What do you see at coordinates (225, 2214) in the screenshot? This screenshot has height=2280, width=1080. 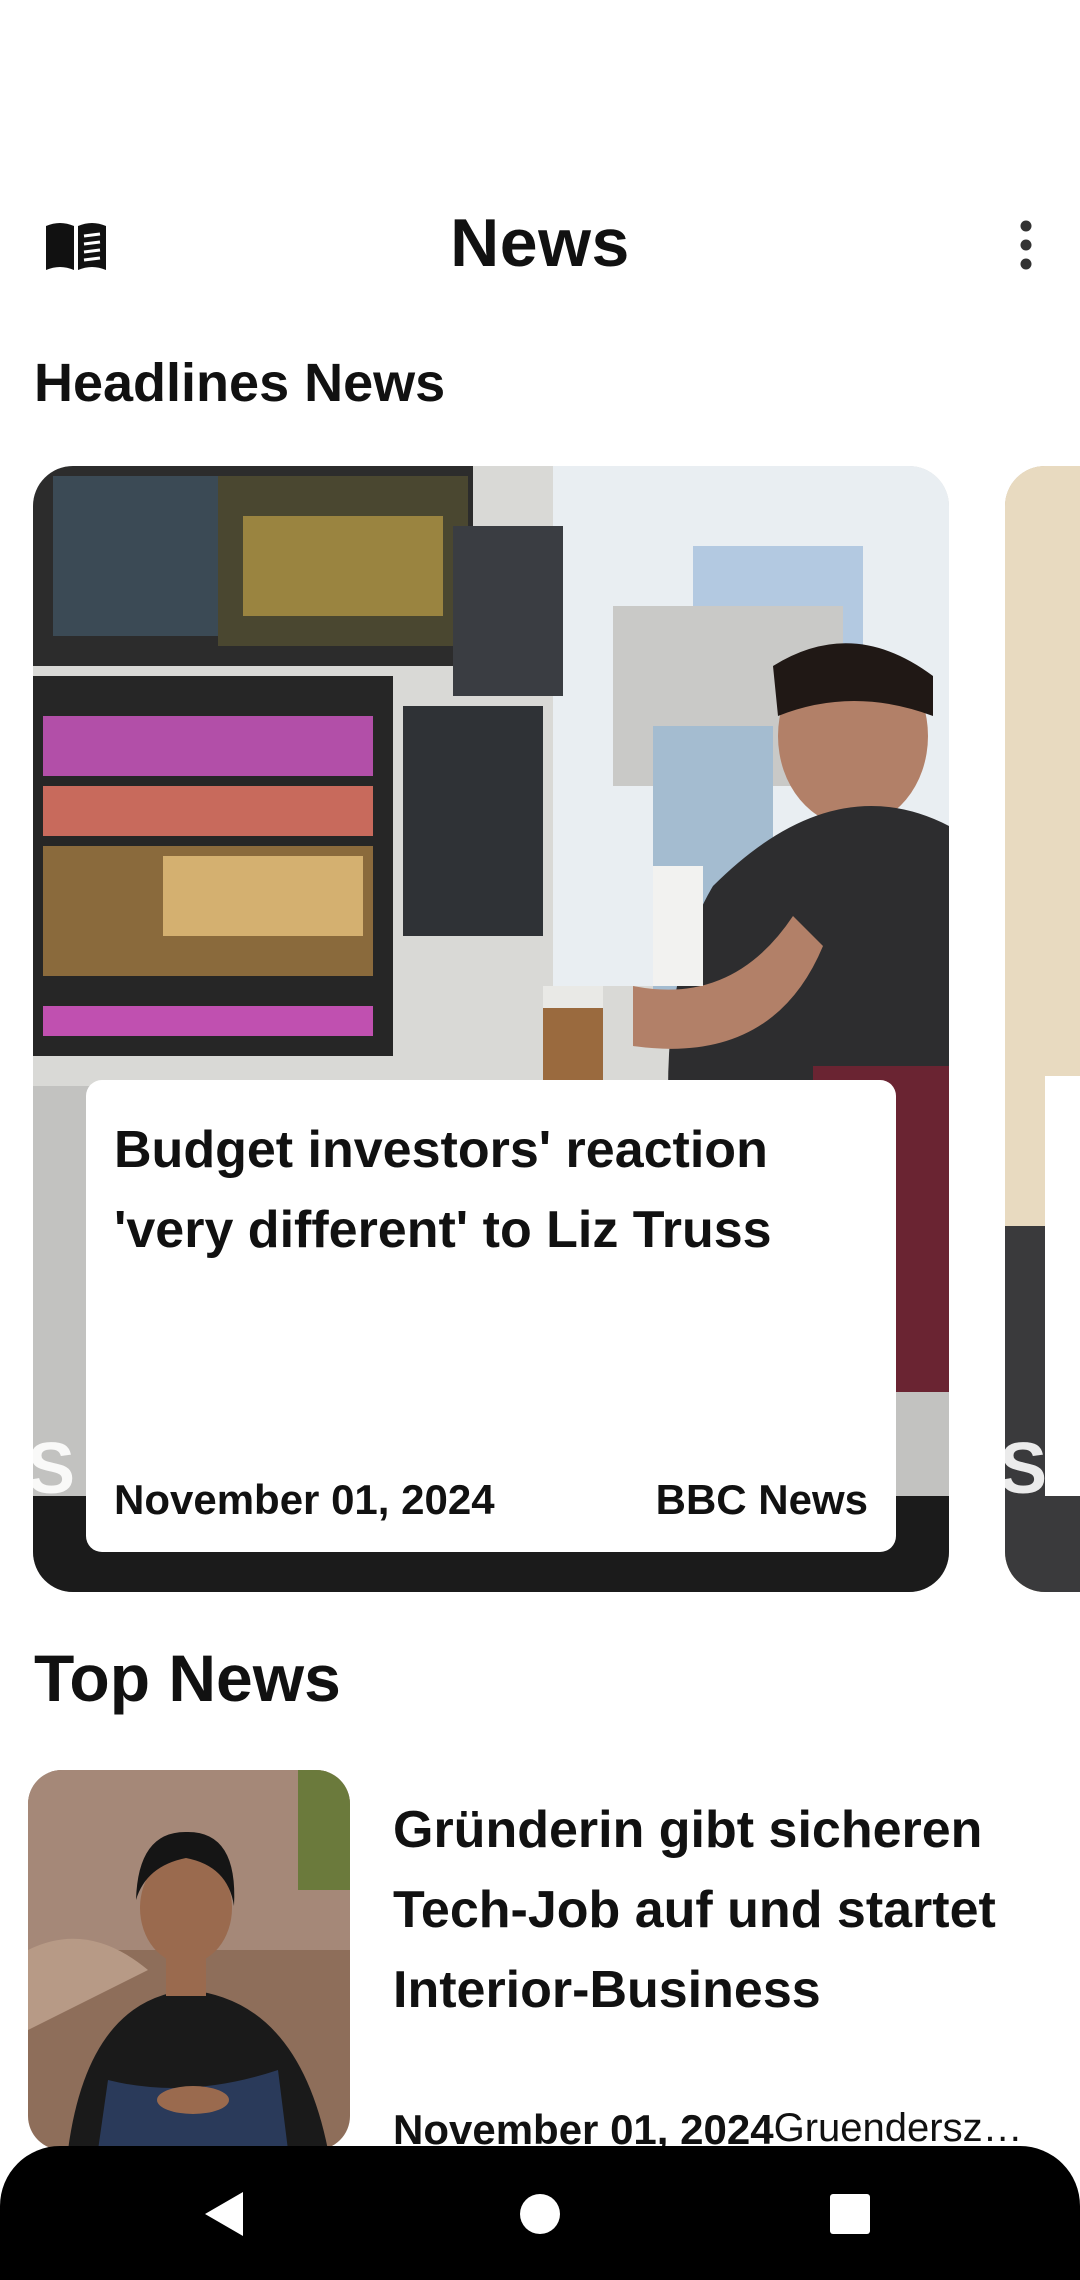 I see `back-triangle-icon` at bounding box center [225, 2214].